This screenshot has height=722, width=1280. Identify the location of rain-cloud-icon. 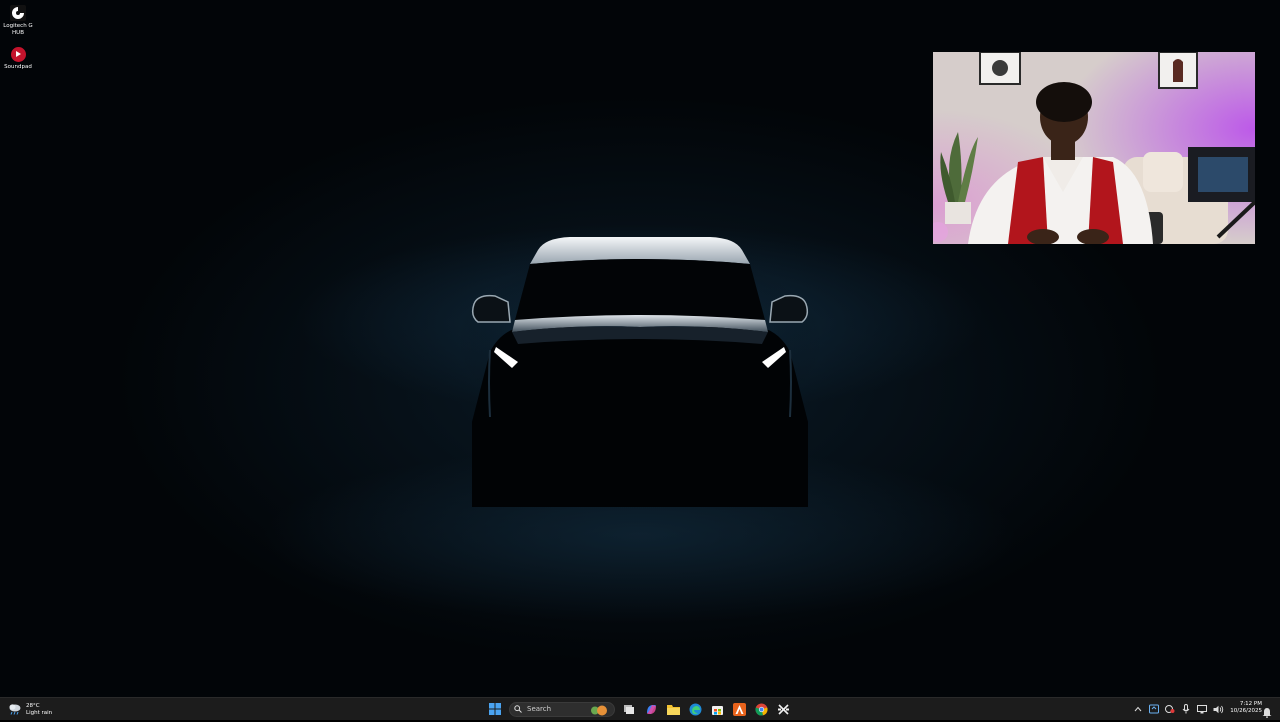
(15, 709).